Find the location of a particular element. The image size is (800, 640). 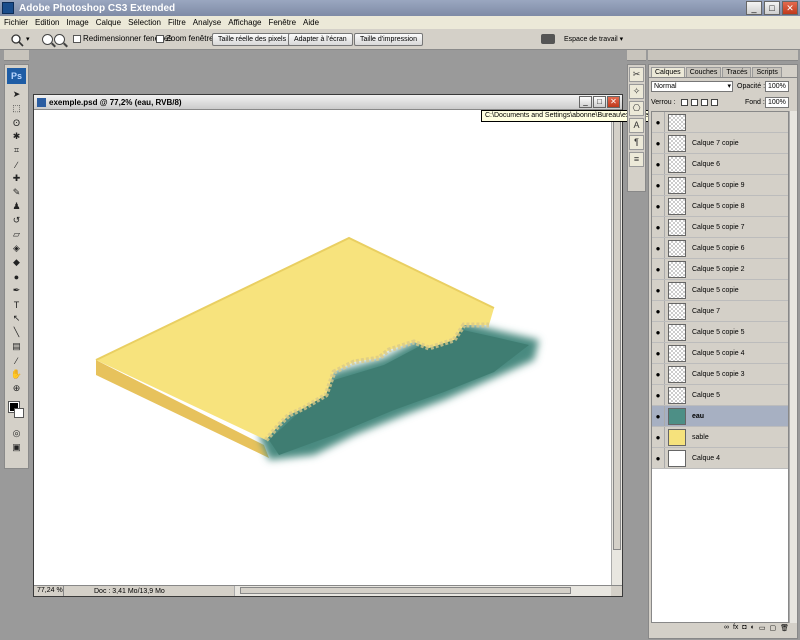

icon-dock-collapse-strip is located at coordinates (636, 55).